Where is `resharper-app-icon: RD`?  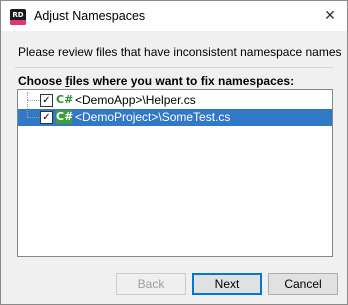 resharper-app-icon: RD is located at coordinates (18, 17).